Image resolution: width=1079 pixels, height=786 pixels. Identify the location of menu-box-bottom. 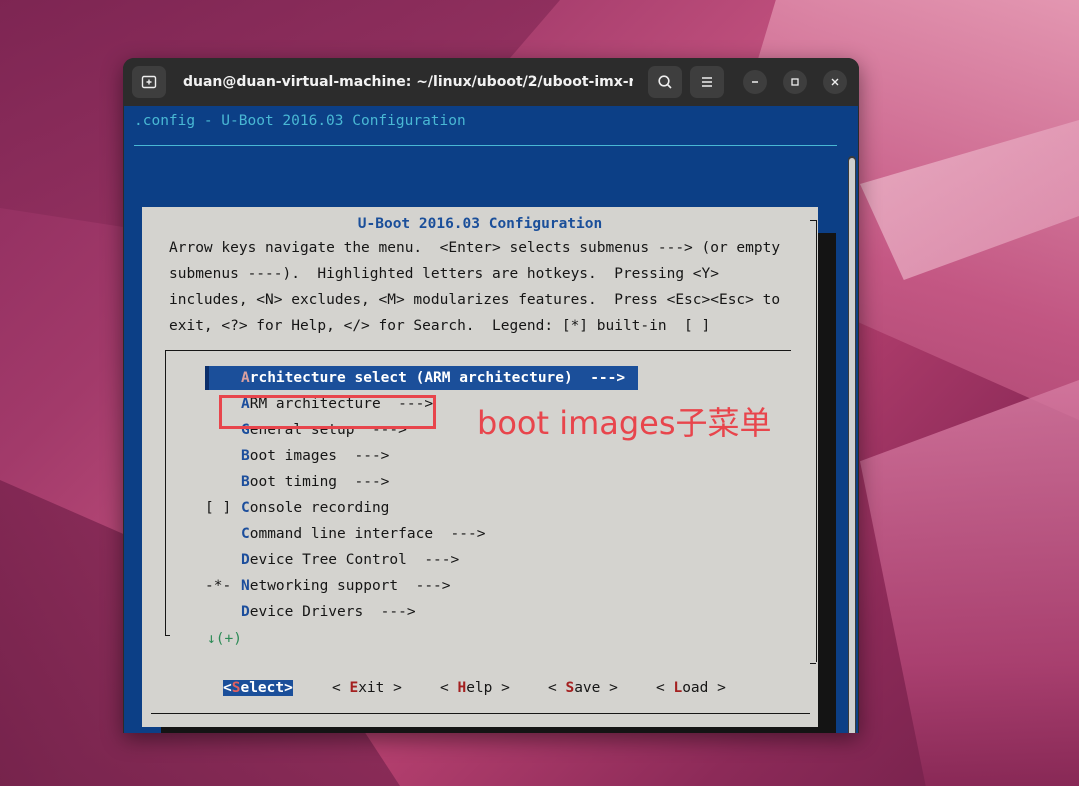
(167, 635).